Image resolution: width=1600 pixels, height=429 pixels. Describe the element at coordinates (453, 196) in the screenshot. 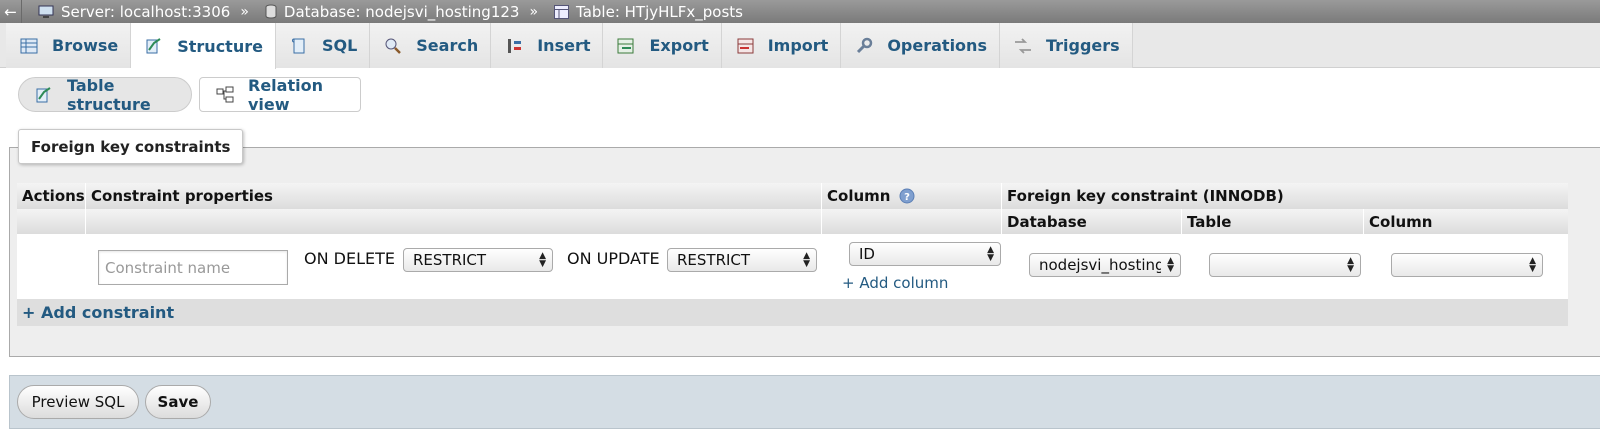

I see `header-constraint-properties: Constraint properties` at that location.